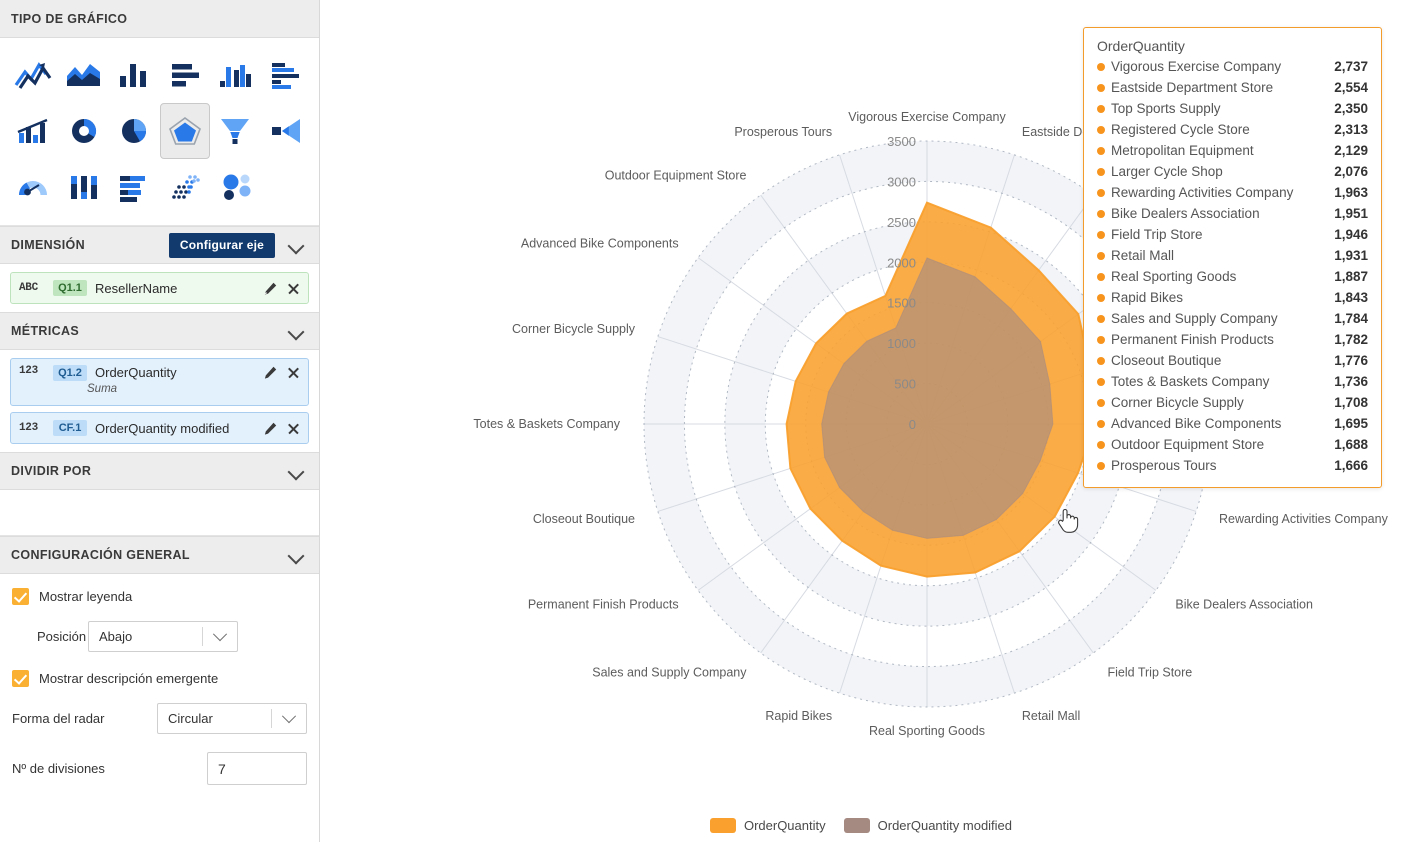 This screenshot has width=1402, height=842. I want to click on tooltip-row: Permanent Finish Products 1,782, so click(1232, 339).